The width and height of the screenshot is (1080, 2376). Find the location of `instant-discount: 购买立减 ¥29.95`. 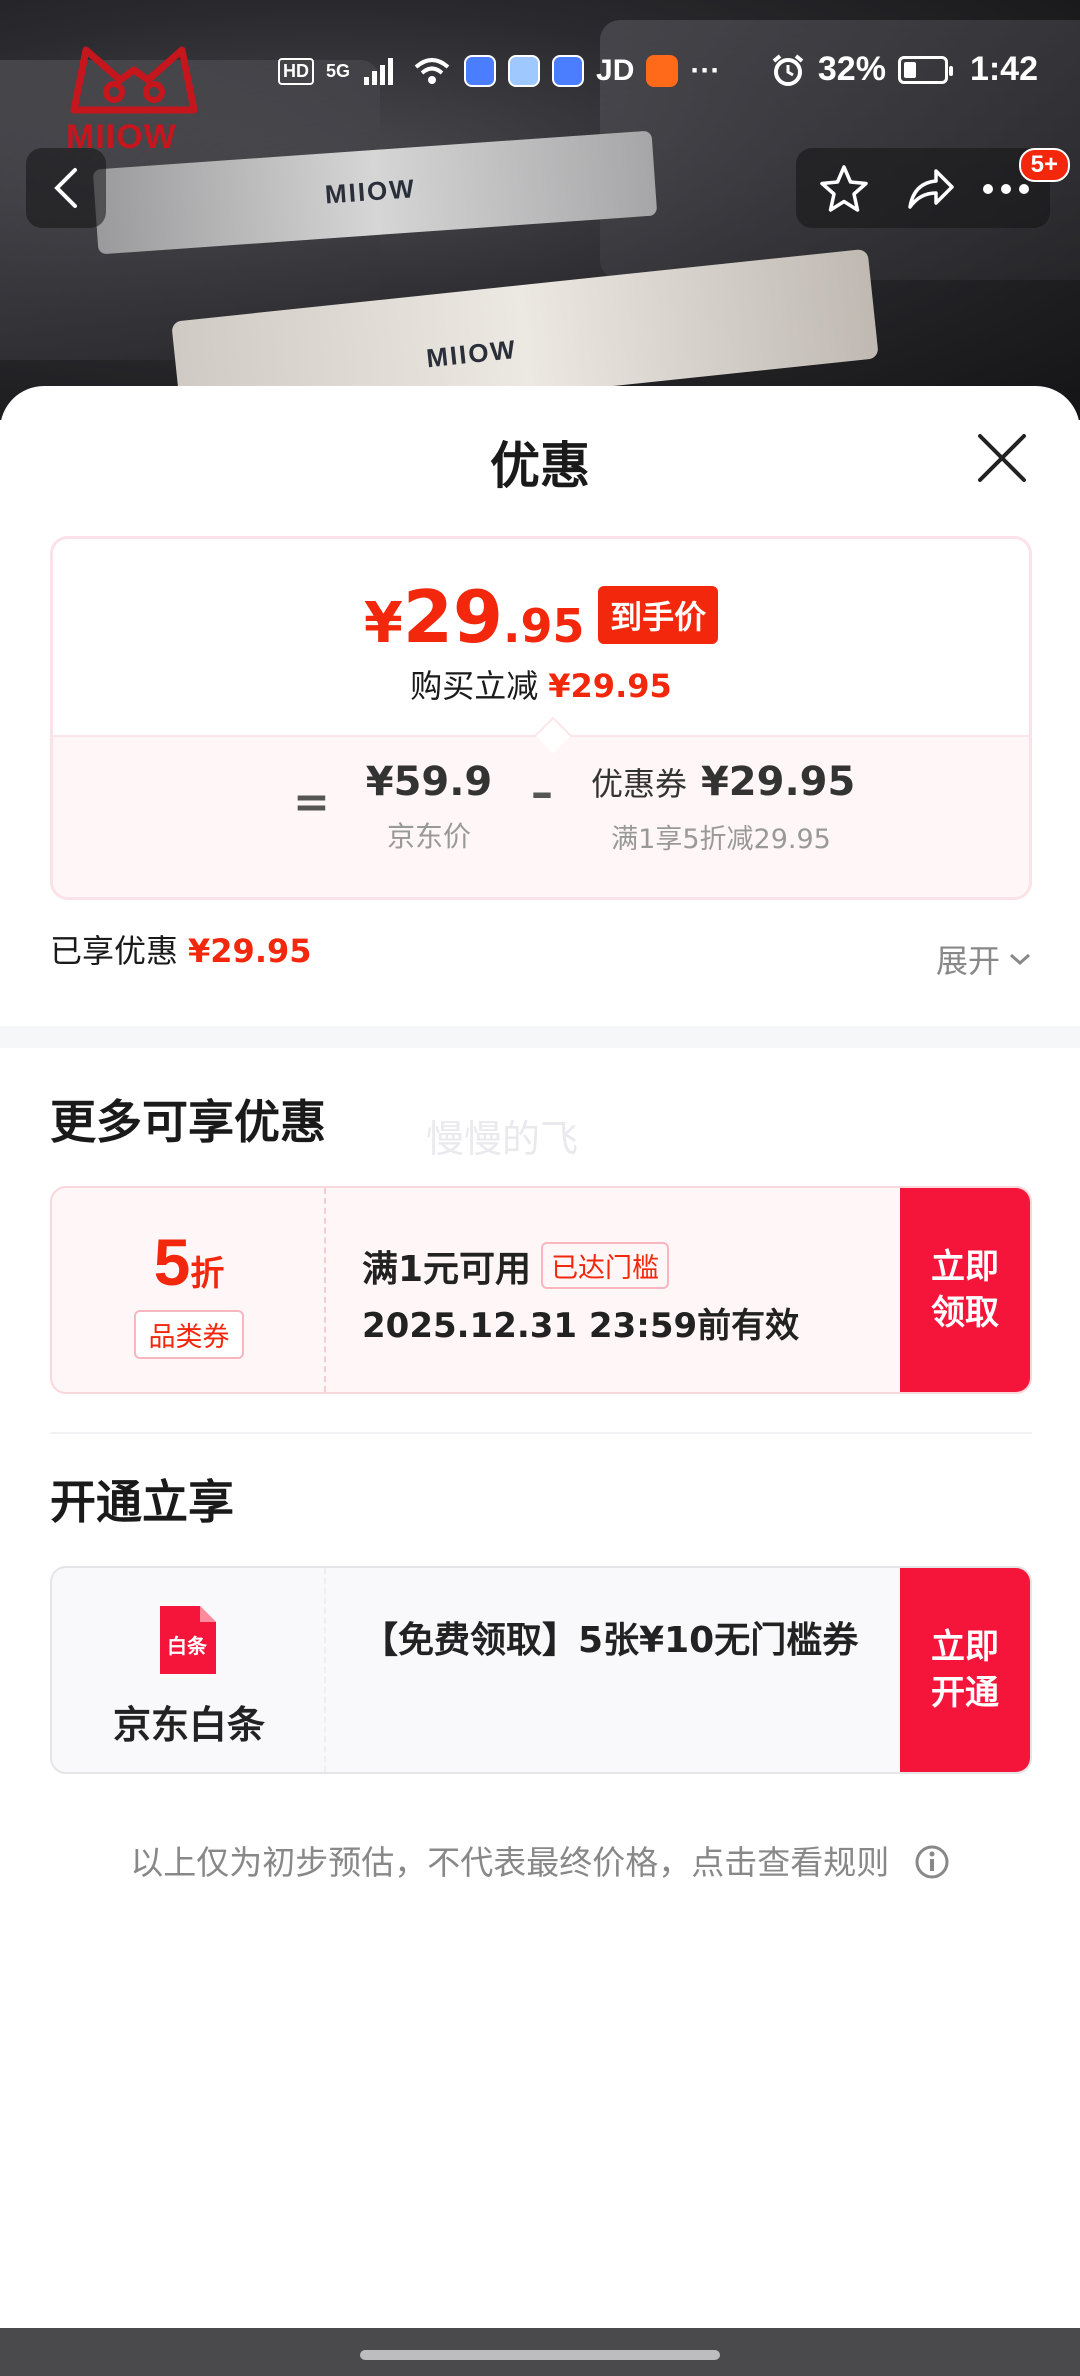

instant-discount: 购买立减 ¥29.95 is located at coordinates (541, 684).